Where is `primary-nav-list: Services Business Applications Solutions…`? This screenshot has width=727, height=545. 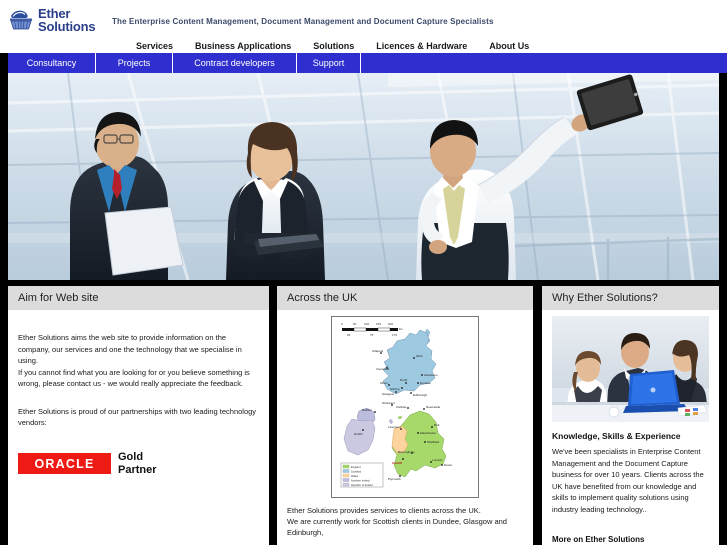
primary-nav-list: Services Business Applications Solutions… is located at coordinates (363, 45).